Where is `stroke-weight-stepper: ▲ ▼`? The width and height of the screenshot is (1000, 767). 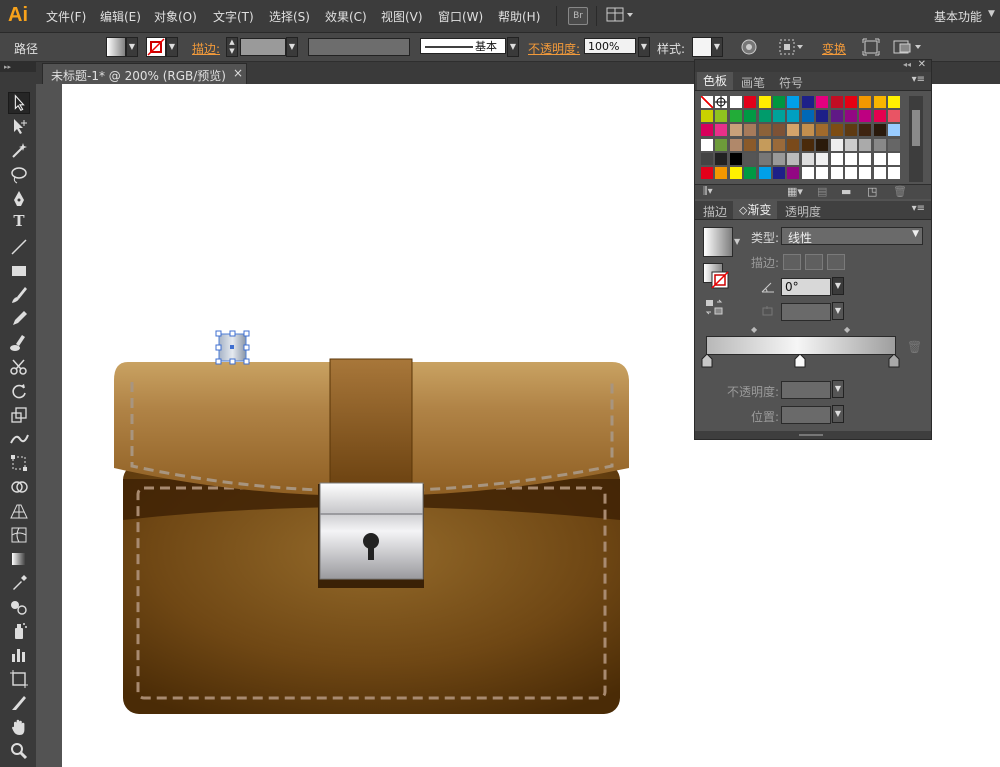 stroke-weight-stepper: ▲ ▼ is located at coordinates (232, 47).